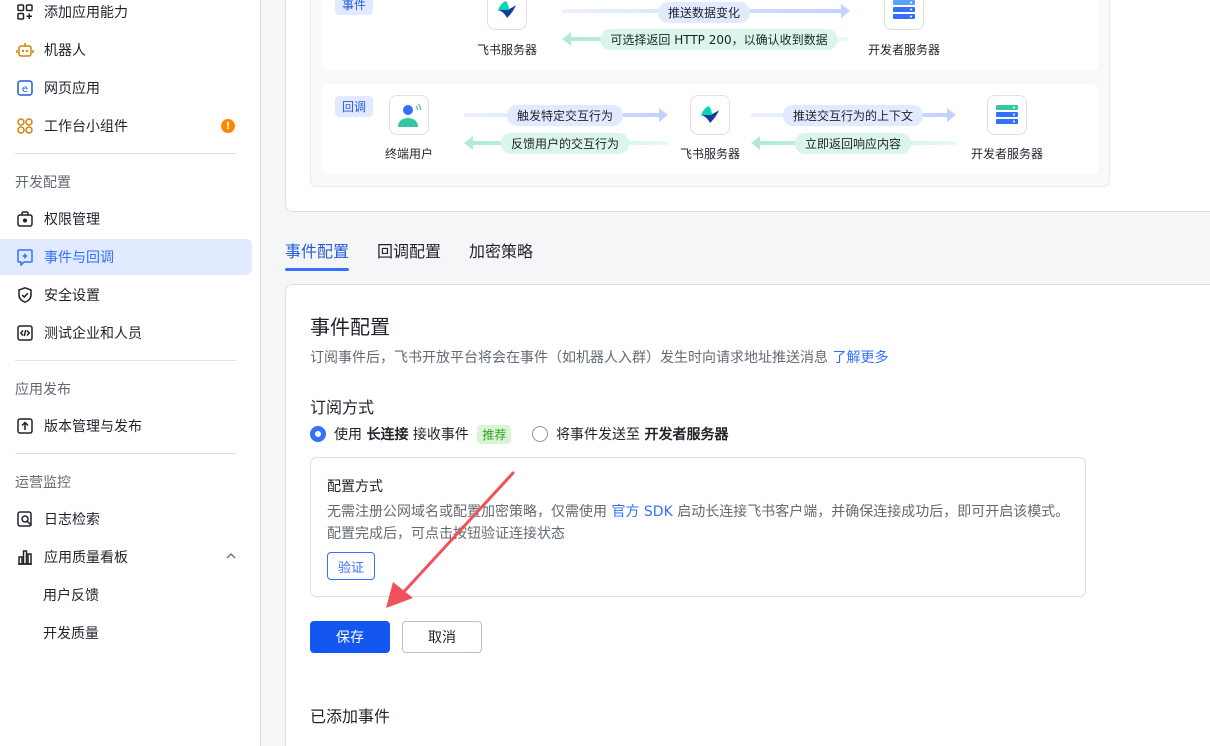 Image resolution: width=1210 pixels, height=746 pixels. I want to click on sidebar-item-web-app: e 网页应用, so click(126, 88).